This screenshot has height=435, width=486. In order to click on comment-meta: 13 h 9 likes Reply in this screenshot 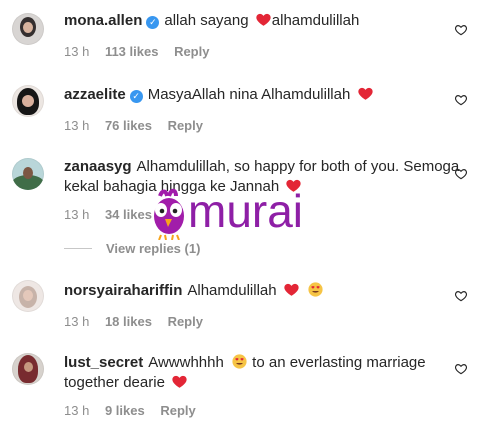, I will do `click(136, 411)`.